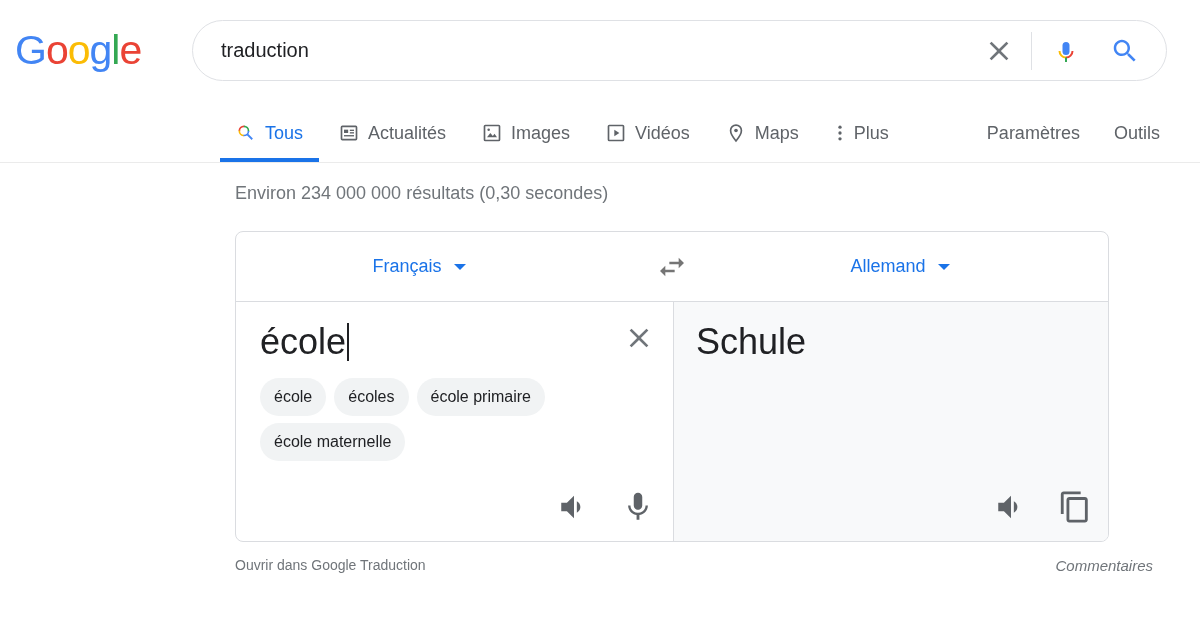  I want to click on translated-text: Schule, so click(752, 342).